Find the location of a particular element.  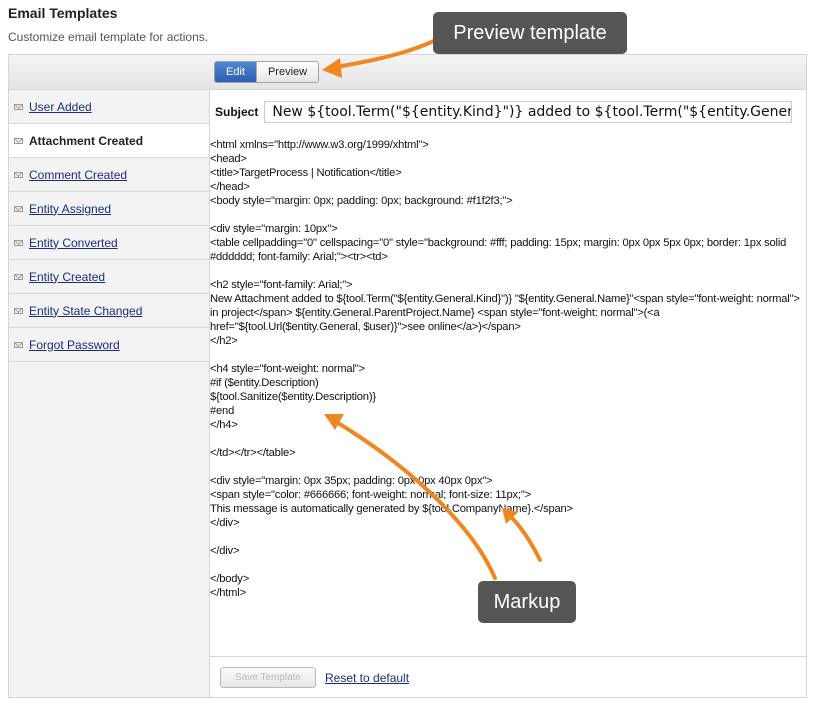

sidebar-item-user-added: User Added is located at coordinates (109, 107).